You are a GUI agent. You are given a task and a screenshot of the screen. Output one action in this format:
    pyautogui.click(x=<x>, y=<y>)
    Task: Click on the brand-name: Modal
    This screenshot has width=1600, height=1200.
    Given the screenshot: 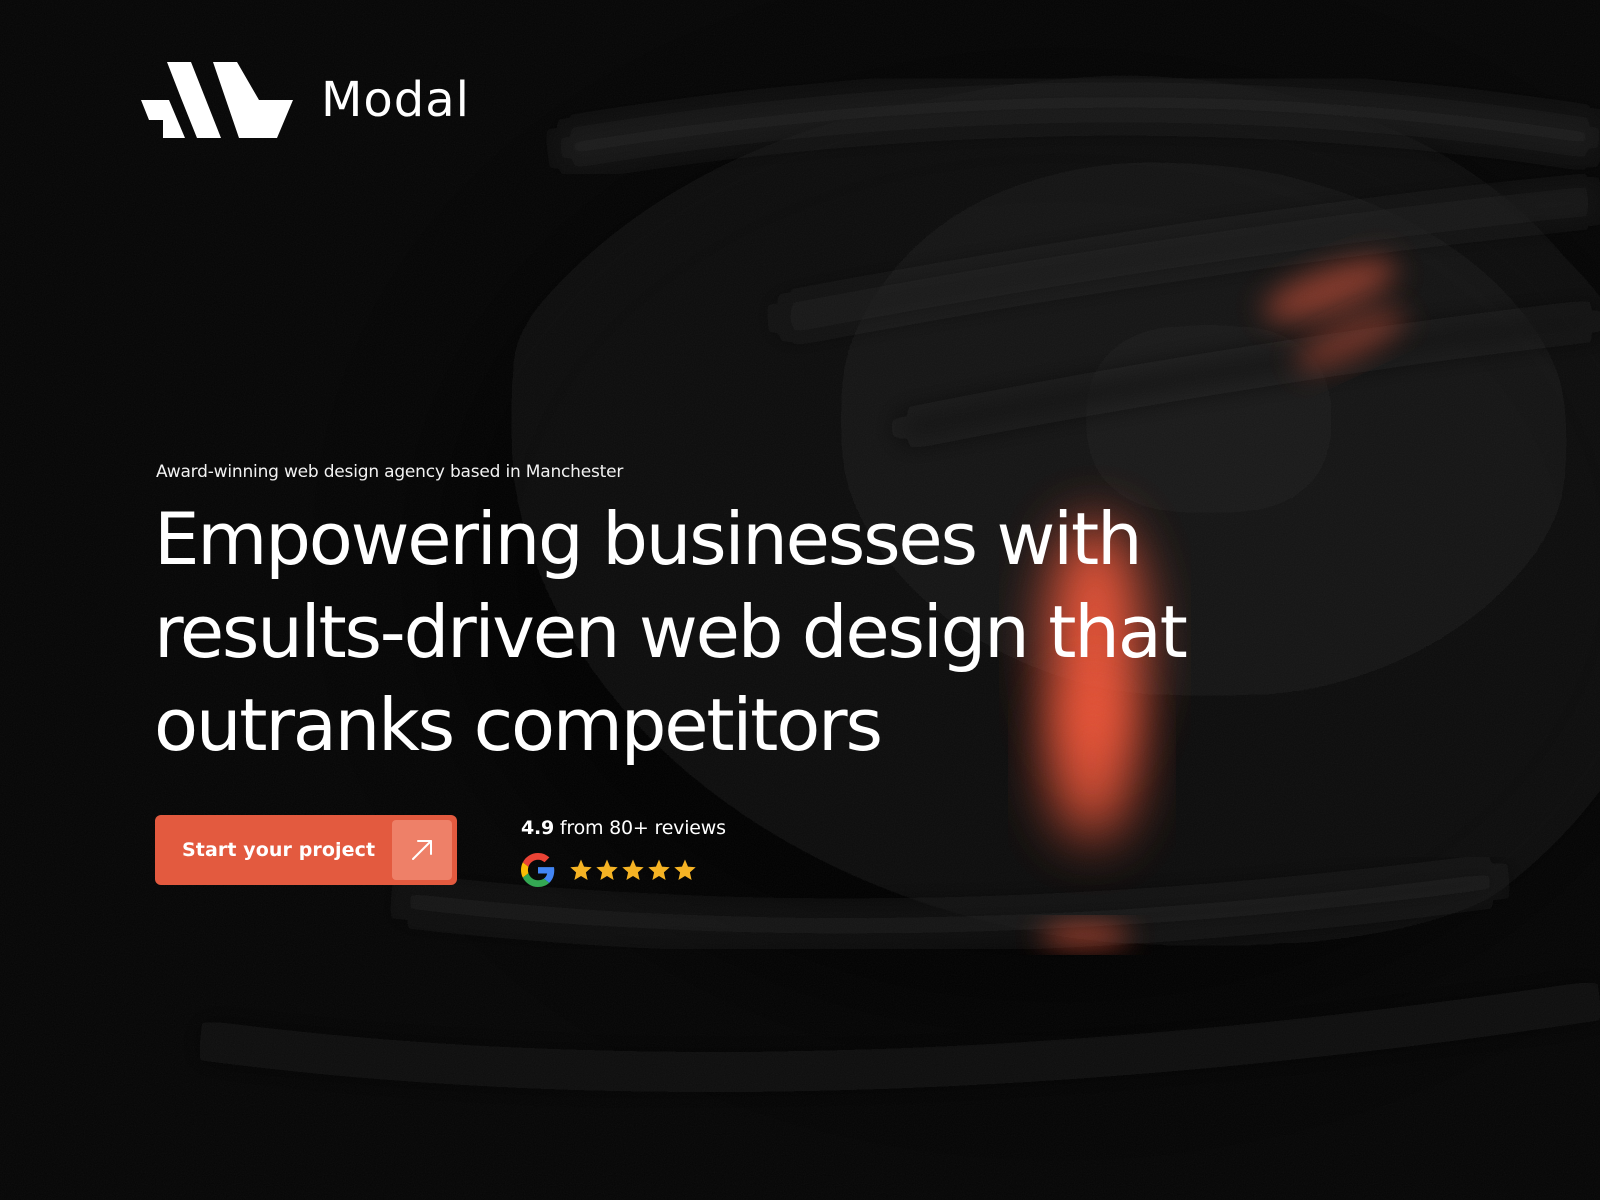 What is the action you would take?
    pyautogui.click(x=395, y=100)
    